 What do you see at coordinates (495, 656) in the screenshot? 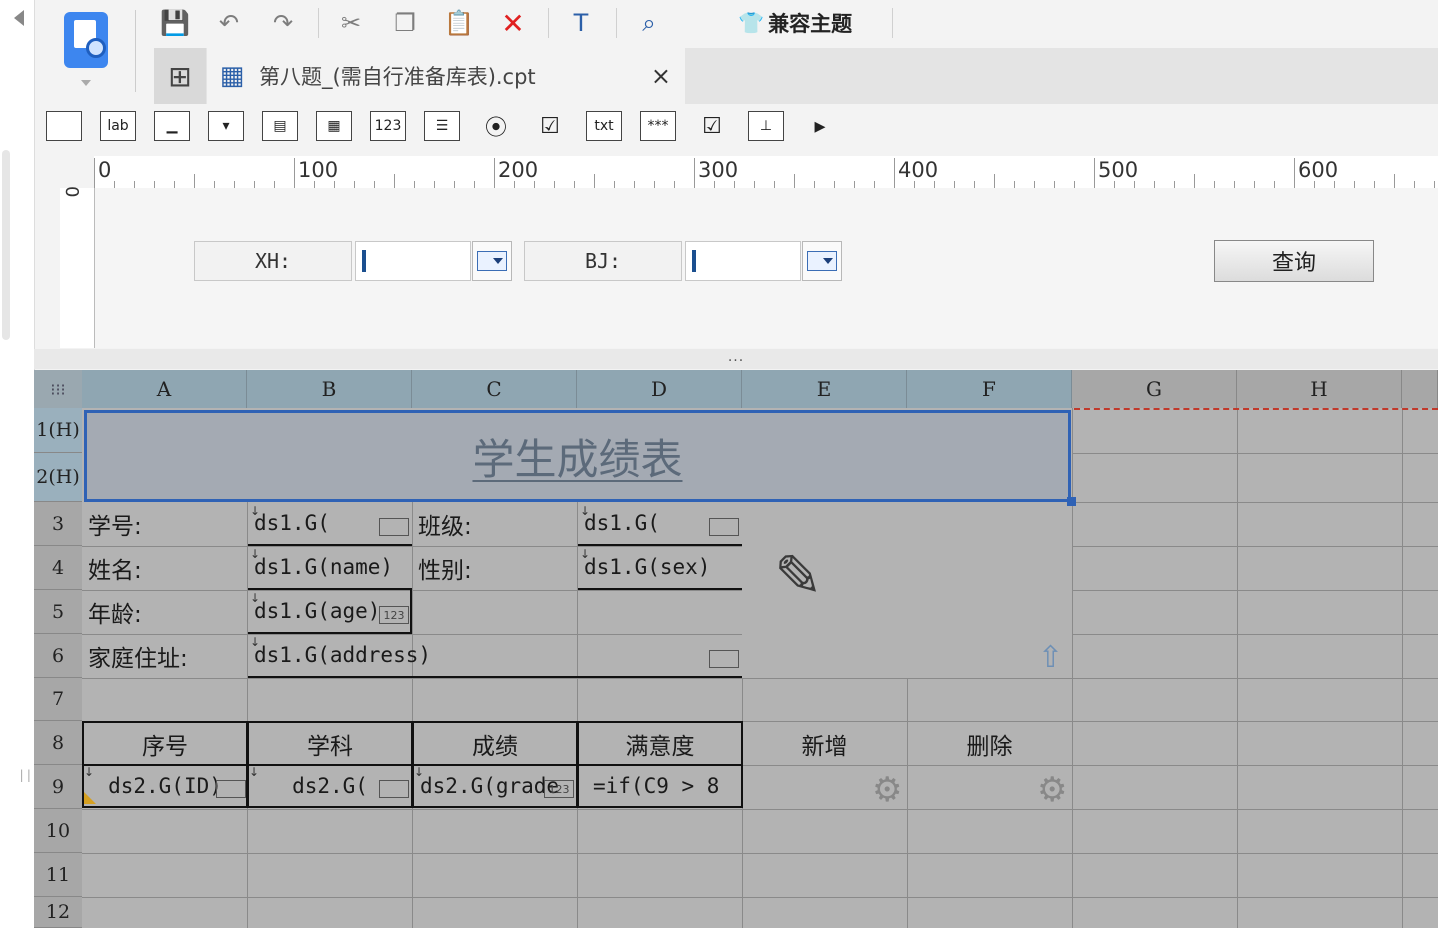
I see `cell-b6: ds1.G(address)` at bounding box center [495, 656].